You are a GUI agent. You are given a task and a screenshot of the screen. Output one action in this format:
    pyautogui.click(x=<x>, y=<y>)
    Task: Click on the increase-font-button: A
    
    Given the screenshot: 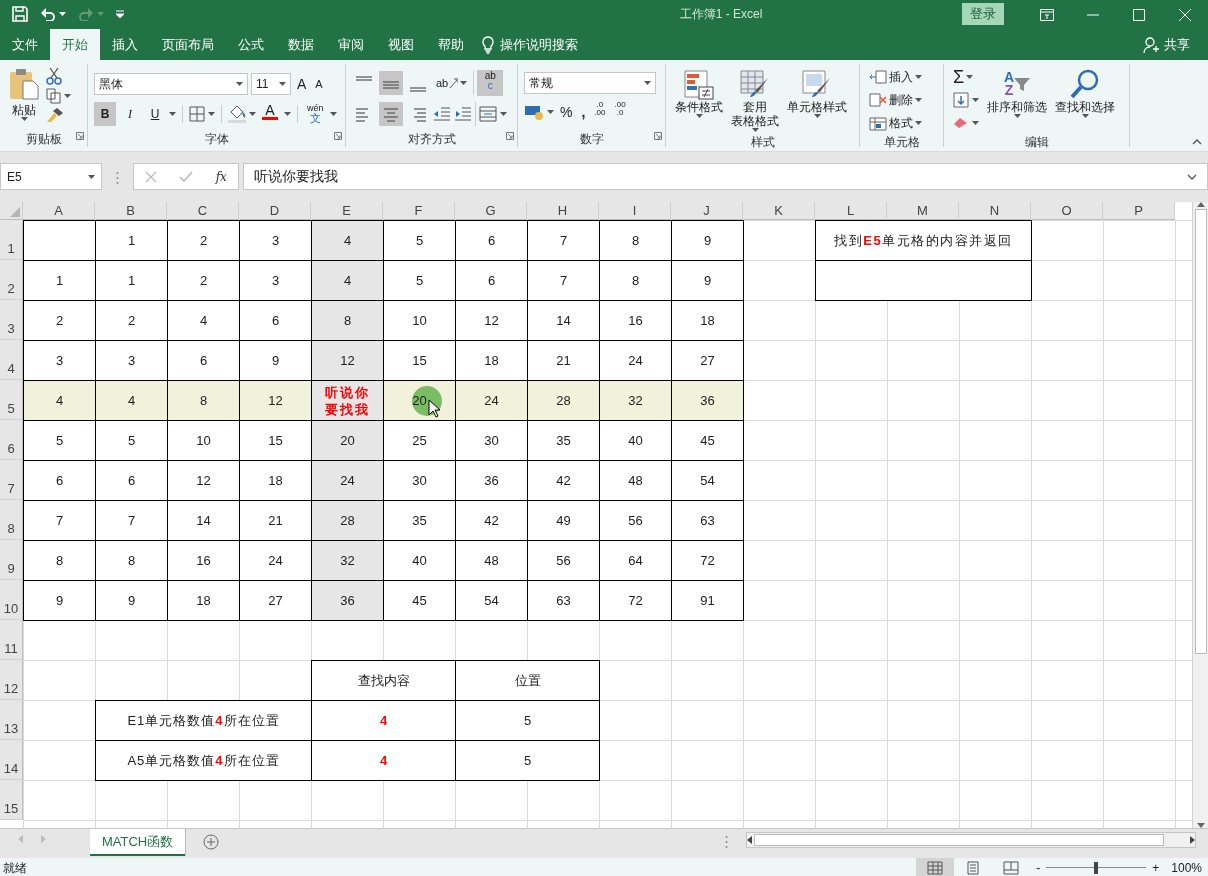 What is the action you would take?
    pyautogui.click(x=302, y=84)
    